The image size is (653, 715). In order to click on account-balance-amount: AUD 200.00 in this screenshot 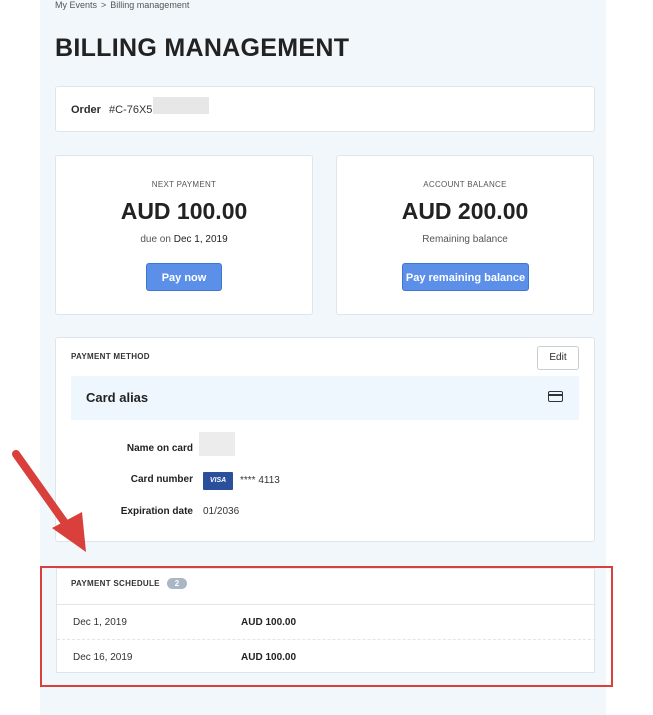, I will do `click(465, 211)`.